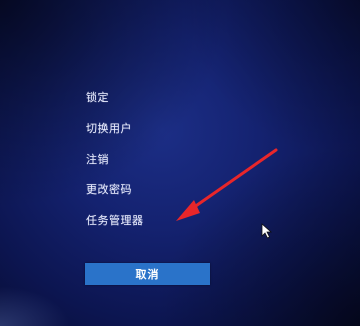 The width and height of the screenshot is (360, 326). Describe the element at coordinates (97, 97) in the screenshot. I see `menu-item-lock: 锁定` at that location.